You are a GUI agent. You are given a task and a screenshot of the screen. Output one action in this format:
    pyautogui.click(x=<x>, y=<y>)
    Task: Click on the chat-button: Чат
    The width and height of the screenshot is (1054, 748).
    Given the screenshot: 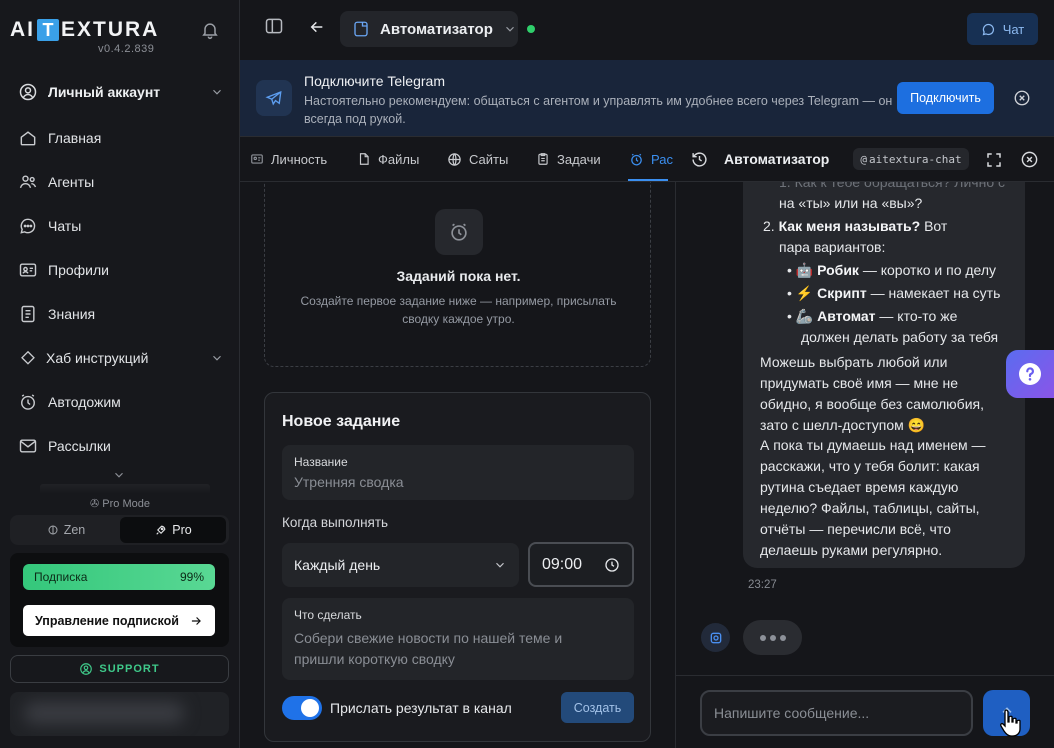 What is the action you would take?
    pyautogui.click(x=1002, y=29)
    